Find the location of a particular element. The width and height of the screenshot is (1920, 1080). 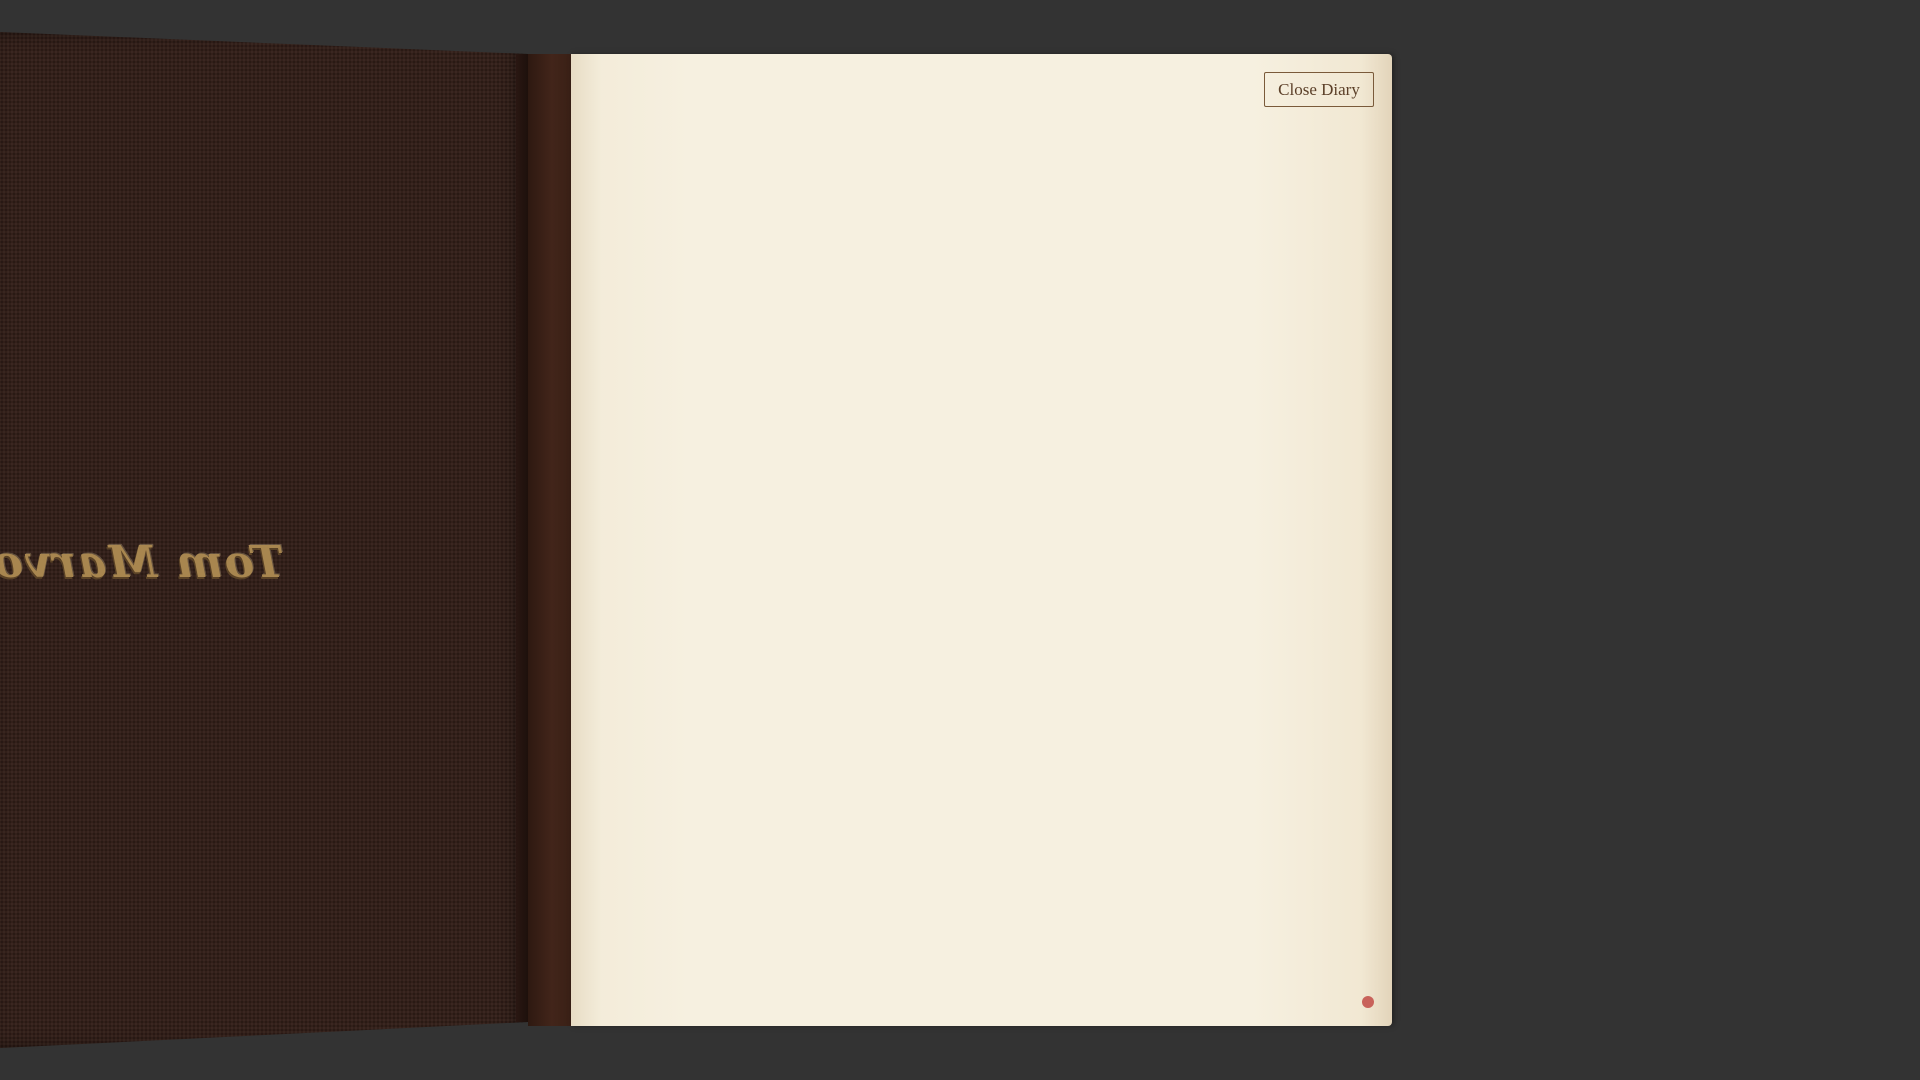

diary-spine is located at coordinates (549, 540).